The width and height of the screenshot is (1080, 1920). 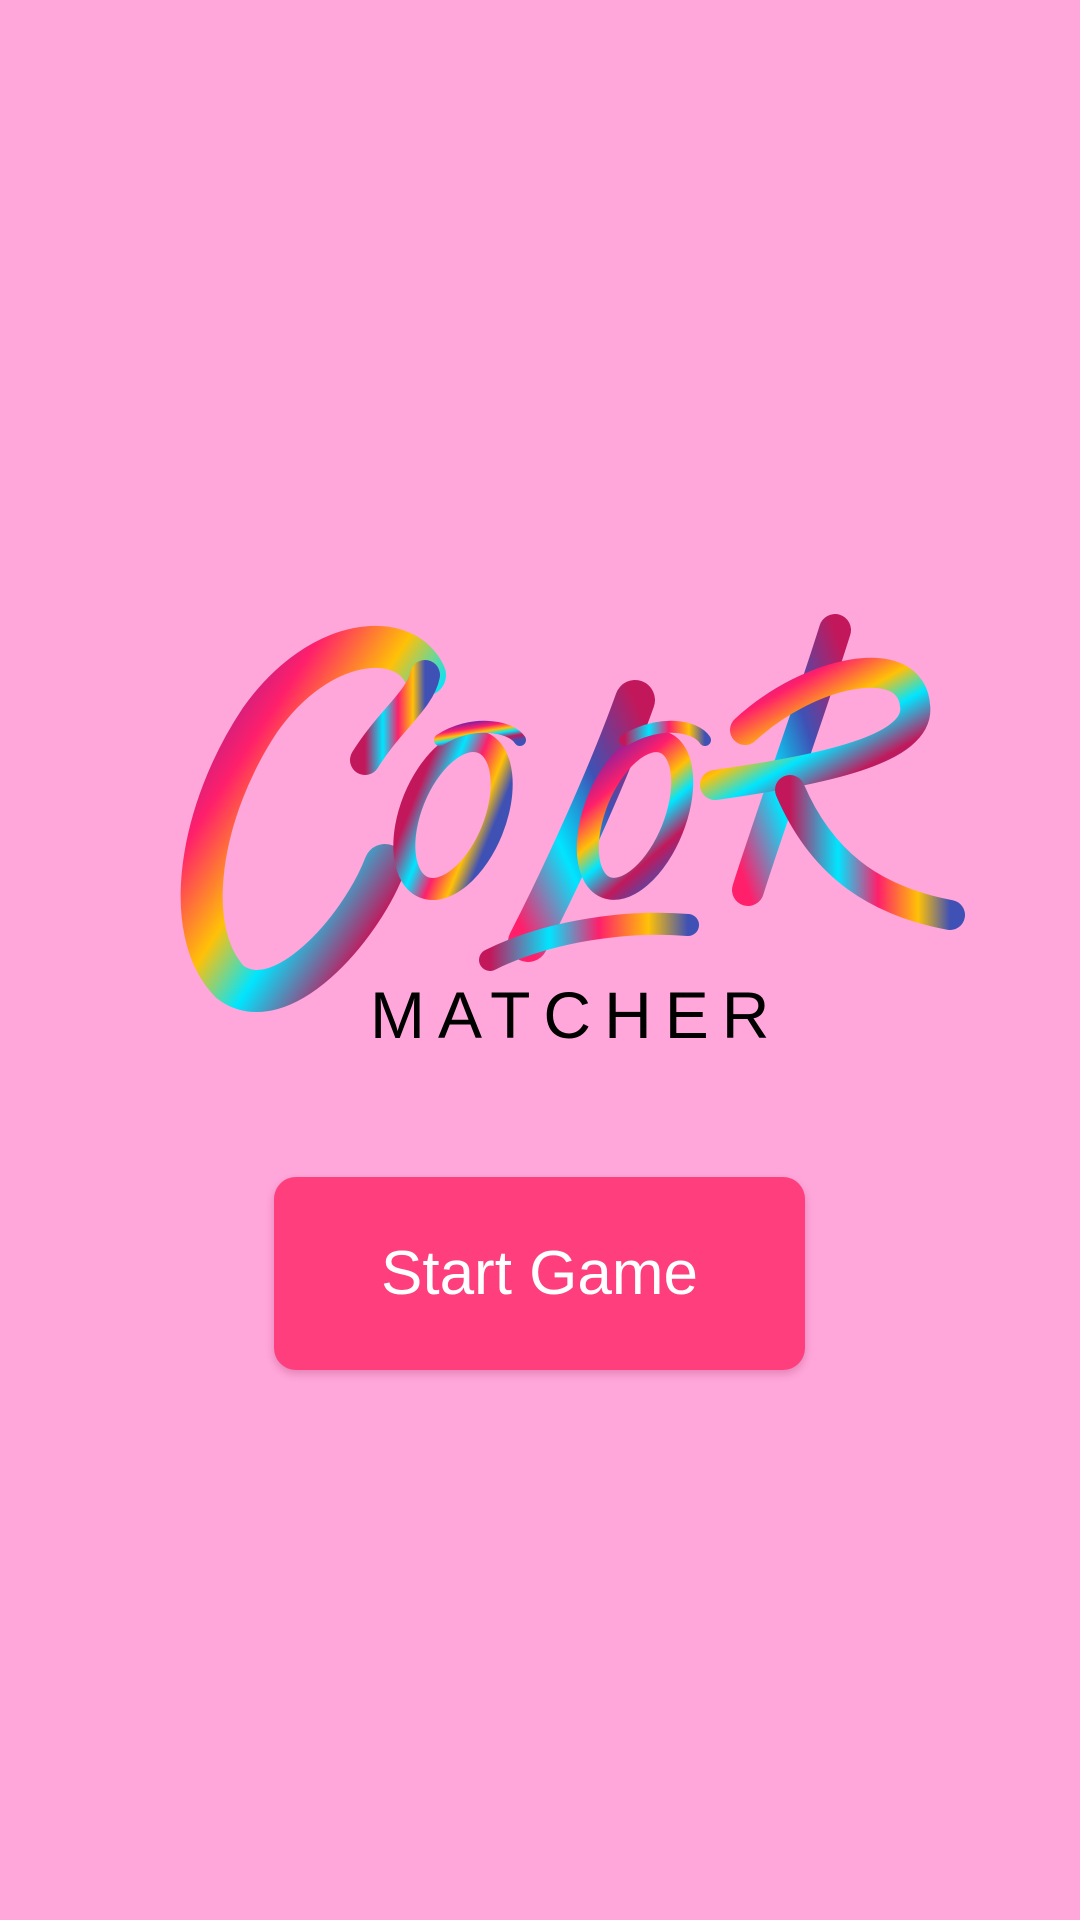 What do you see at coordinates (453, 815) in the screenshot?
I see `letter-o1-stroke` at bounding box center [453, 815].